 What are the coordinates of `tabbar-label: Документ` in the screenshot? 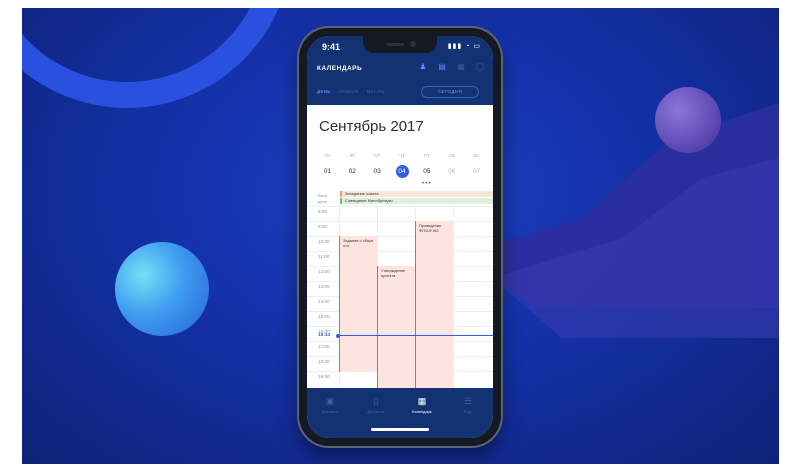 It's located at (376, 411).